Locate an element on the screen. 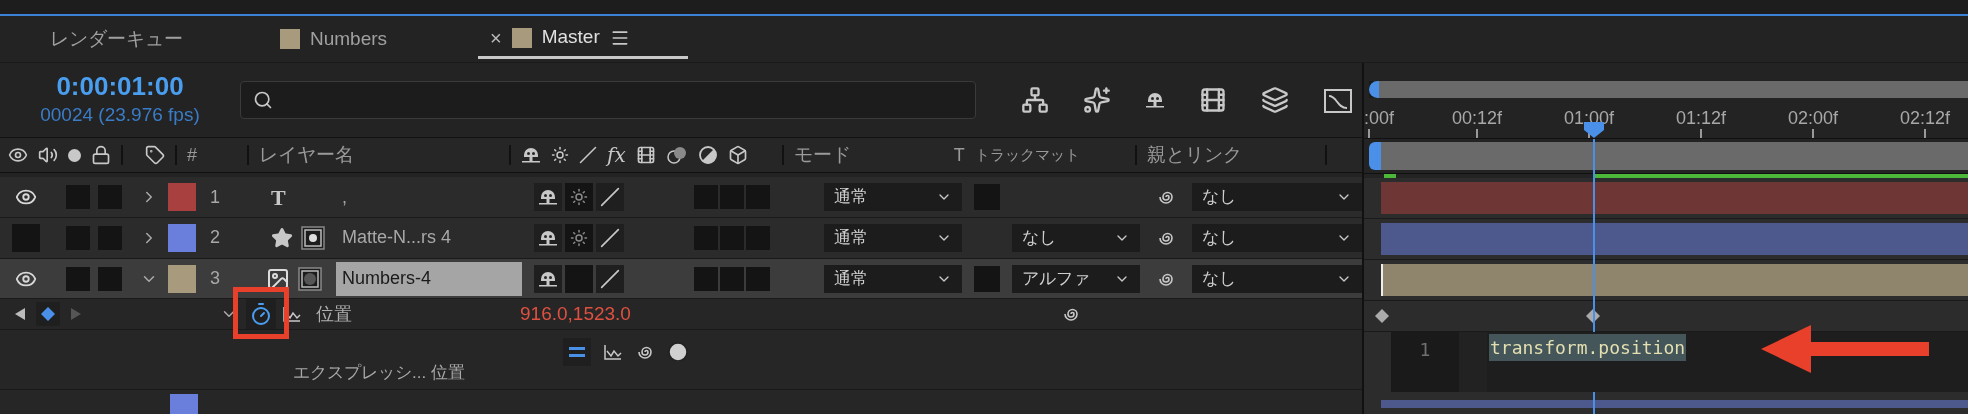 Image resolution: width=1968 pixels, height=414 pixels. highlight-frame is located at coordinates (261, 313).